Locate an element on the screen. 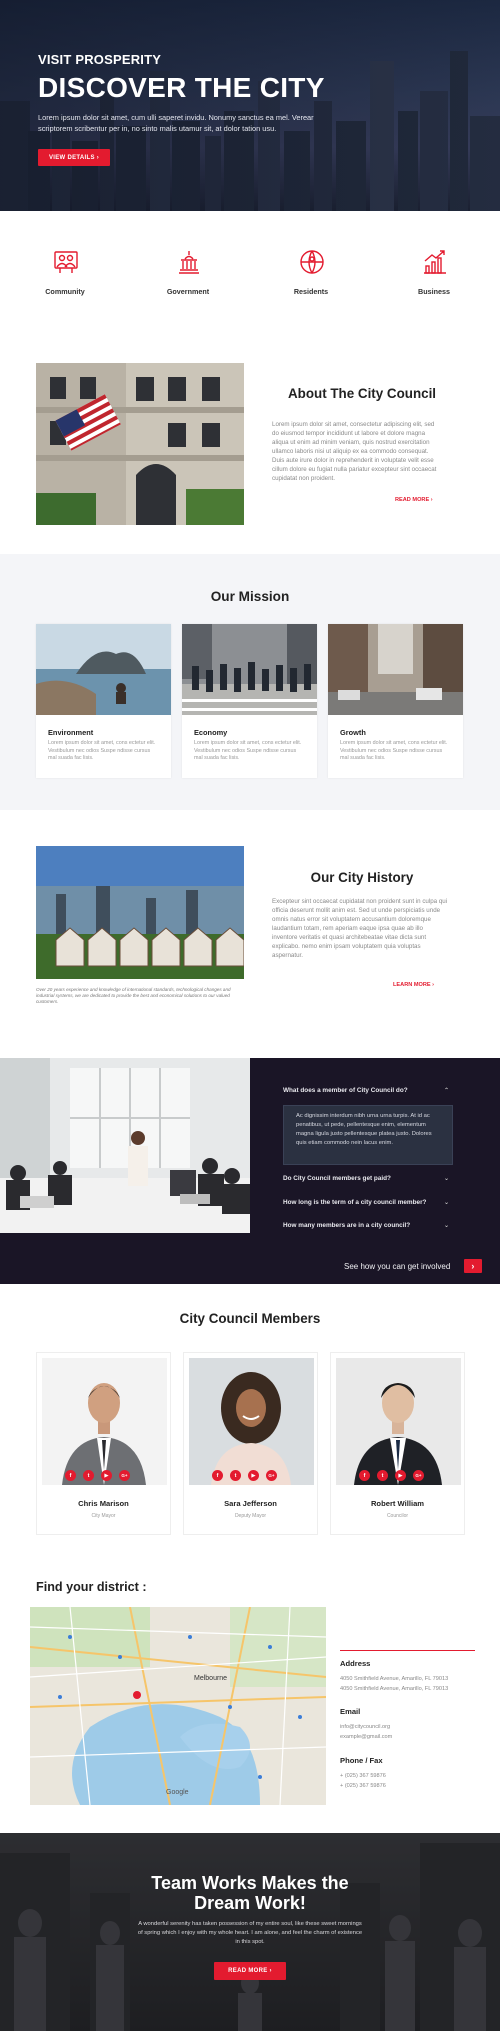 The height and width of the screenshot is (2031, 500). member-name: Sara Jefferson is located at coordinates (250, 1503).